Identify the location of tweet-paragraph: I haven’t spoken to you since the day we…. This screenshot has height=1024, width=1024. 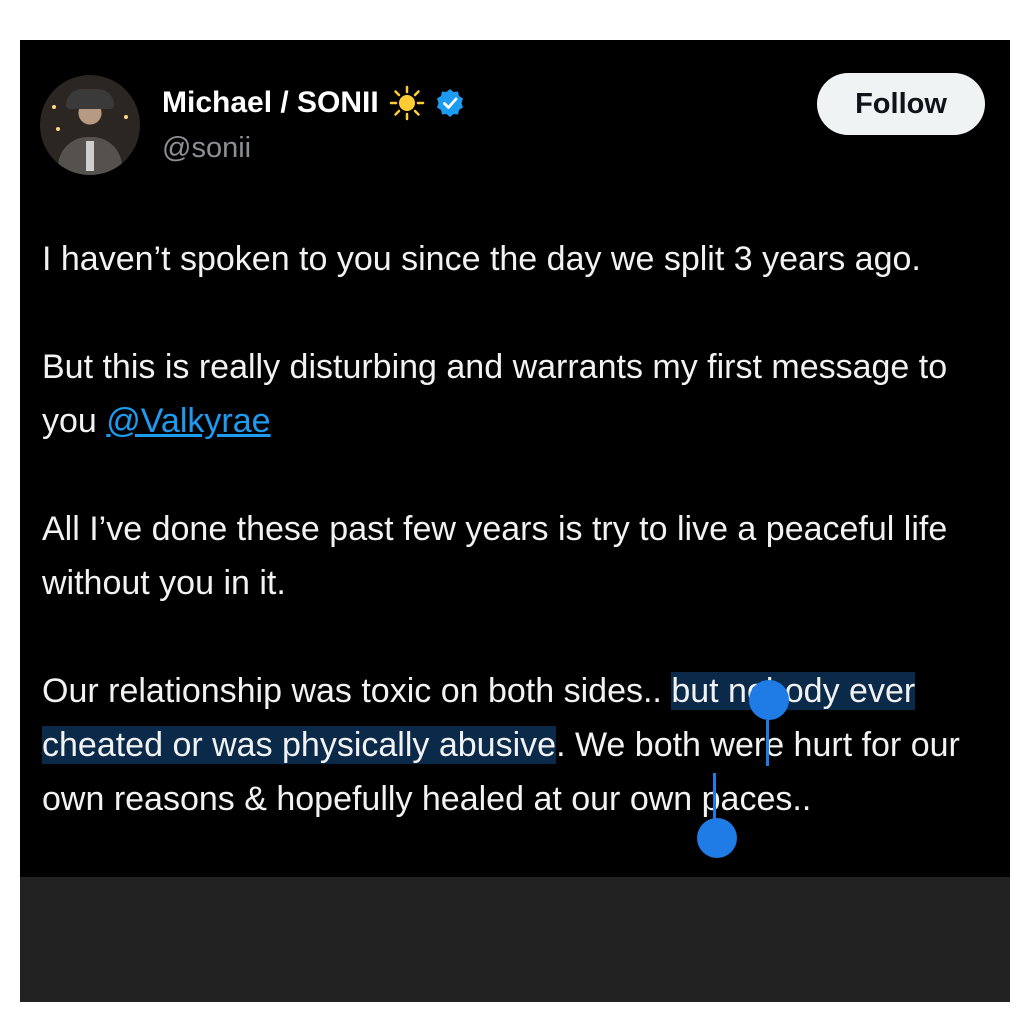
(481, 259).